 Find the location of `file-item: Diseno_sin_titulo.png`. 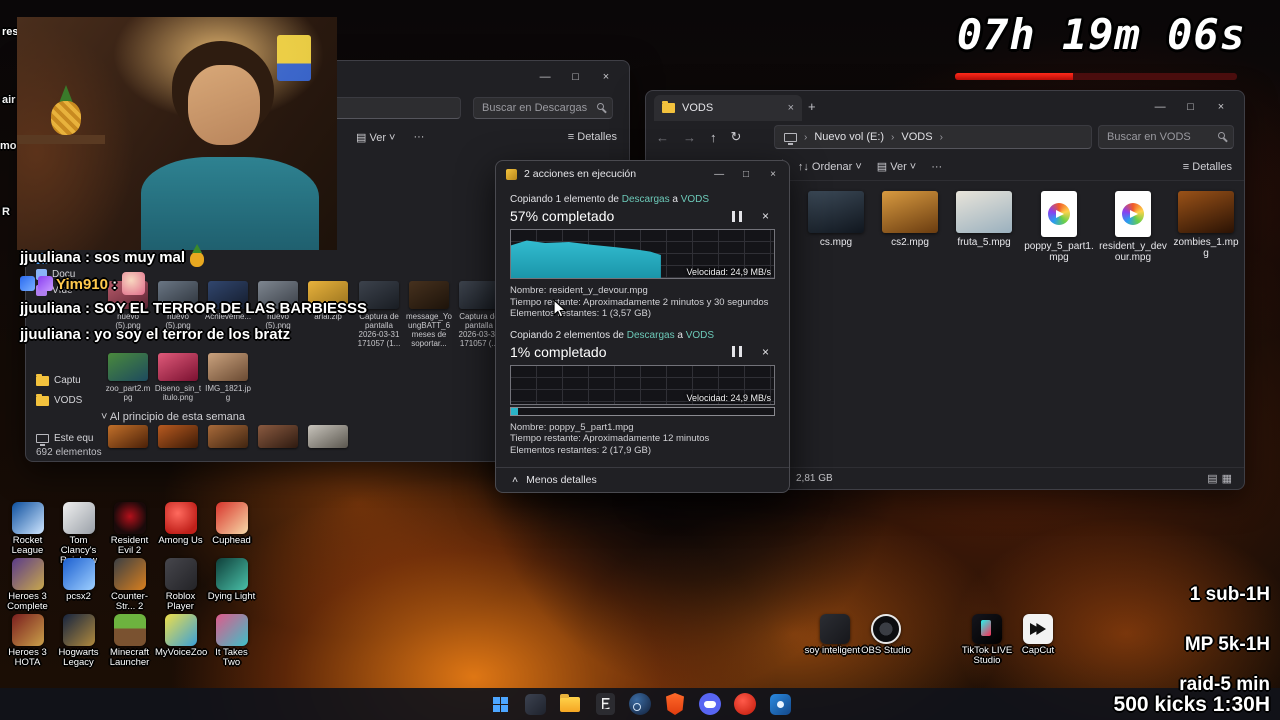

file-item: Diseno_sin_titulo.png is located at coordinates (178, 377).